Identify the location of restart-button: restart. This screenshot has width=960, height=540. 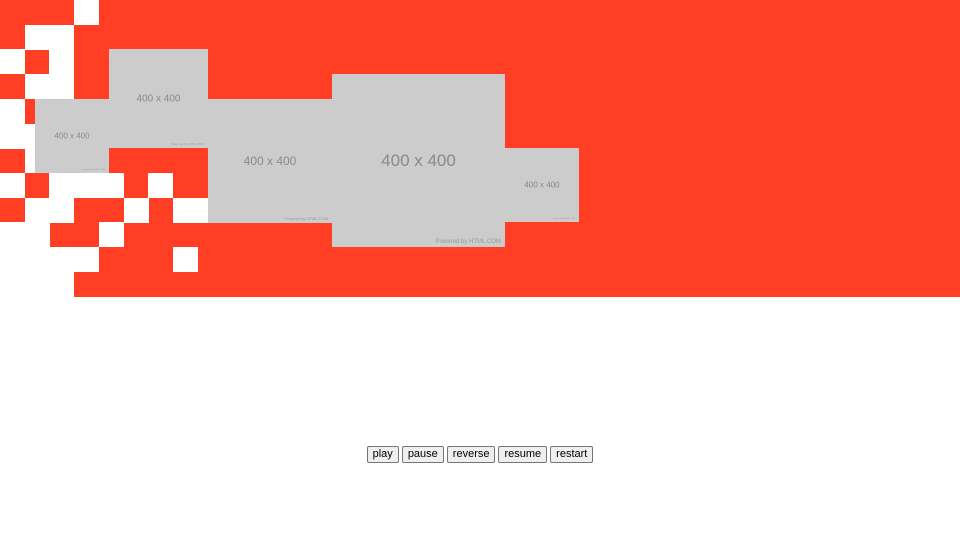
(572, 454).